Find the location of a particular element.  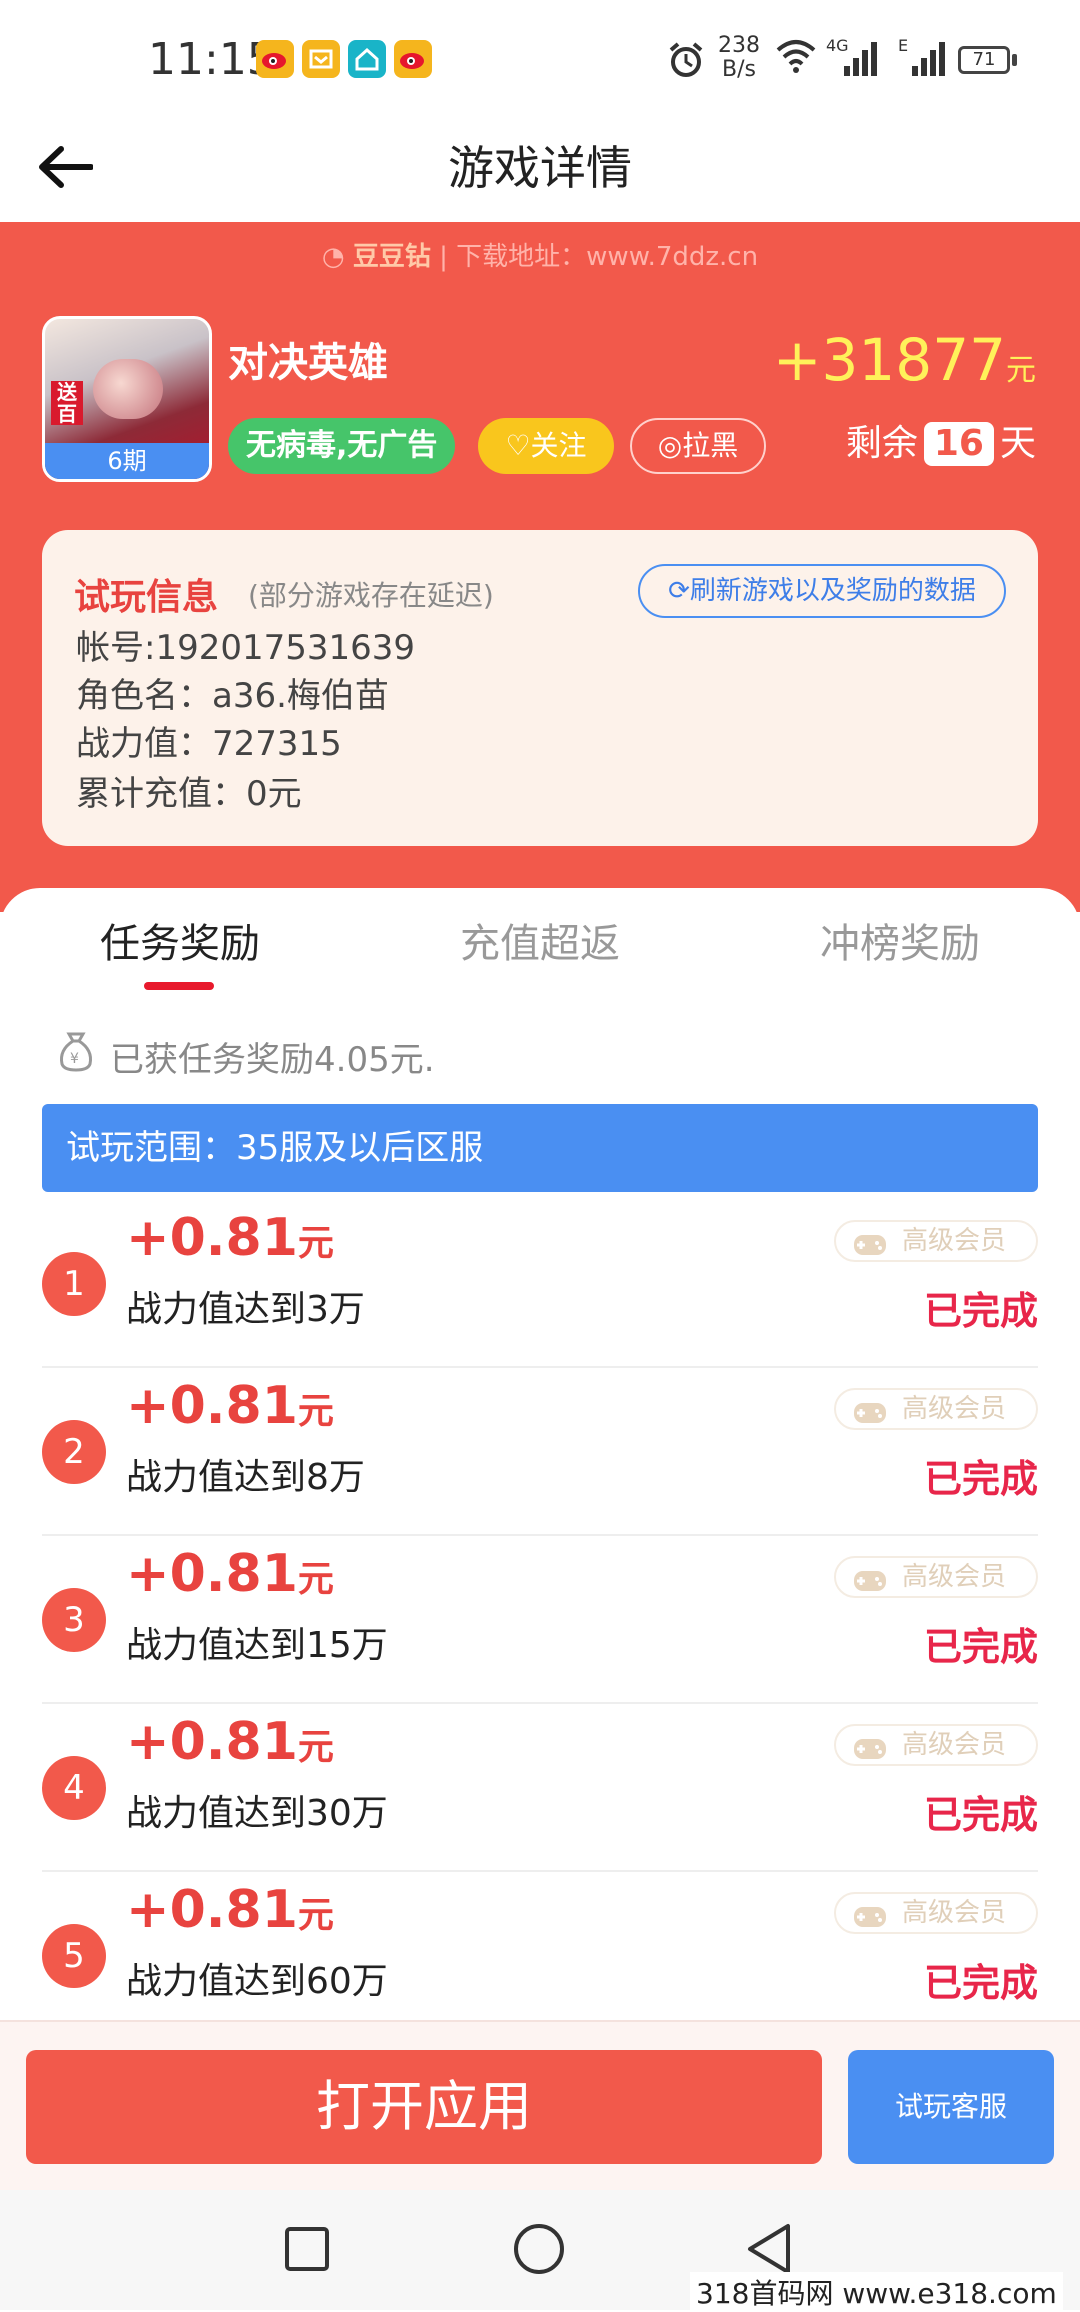

days-suffix: 天 is located at coordinates (1017, 443).